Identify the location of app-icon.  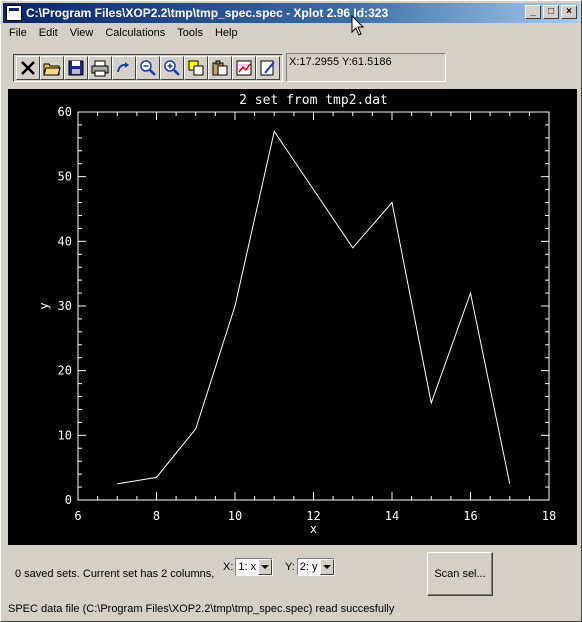
(14, 13).